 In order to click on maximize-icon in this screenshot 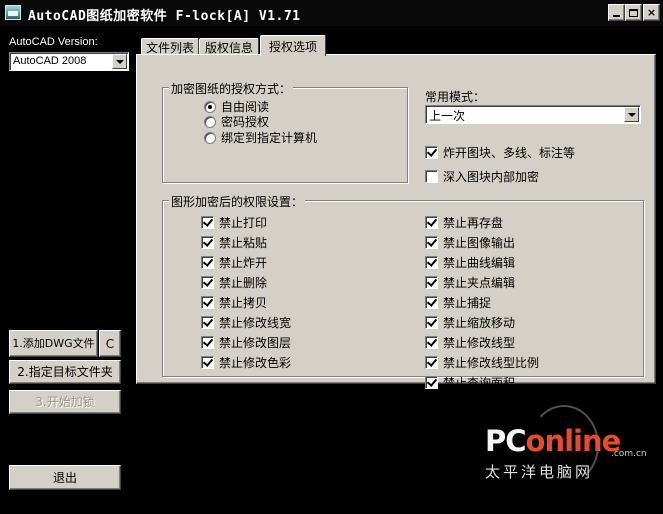, I will do `click(633, 12)`.